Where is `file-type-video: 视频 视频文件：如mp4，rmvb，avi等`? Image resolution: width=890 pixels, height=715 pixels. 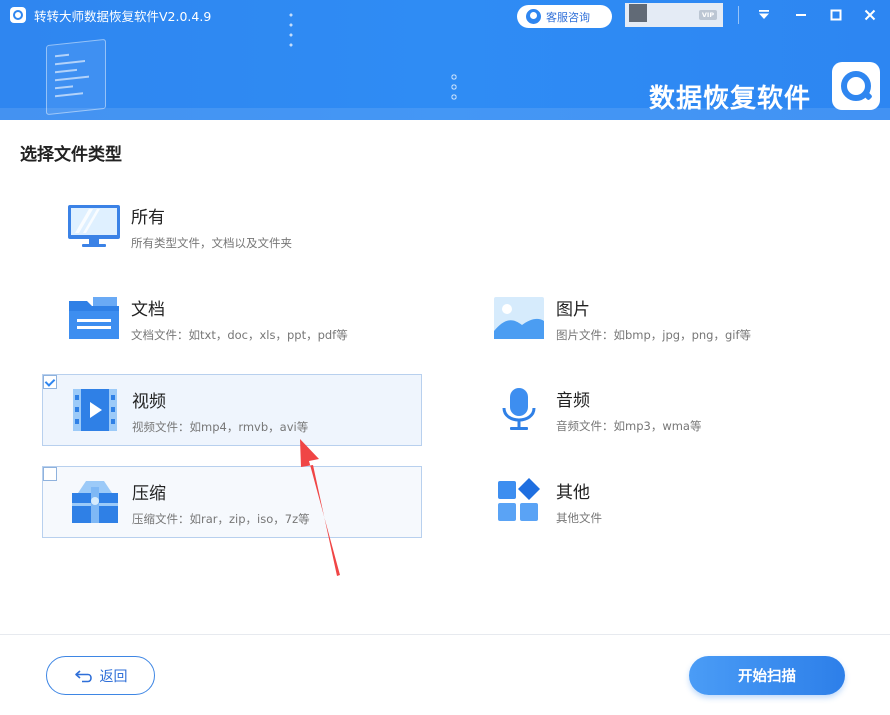
file-type-video: 视频 视频文件：如mp4，rmvb，avi等 is located at coordinates (232, 410).